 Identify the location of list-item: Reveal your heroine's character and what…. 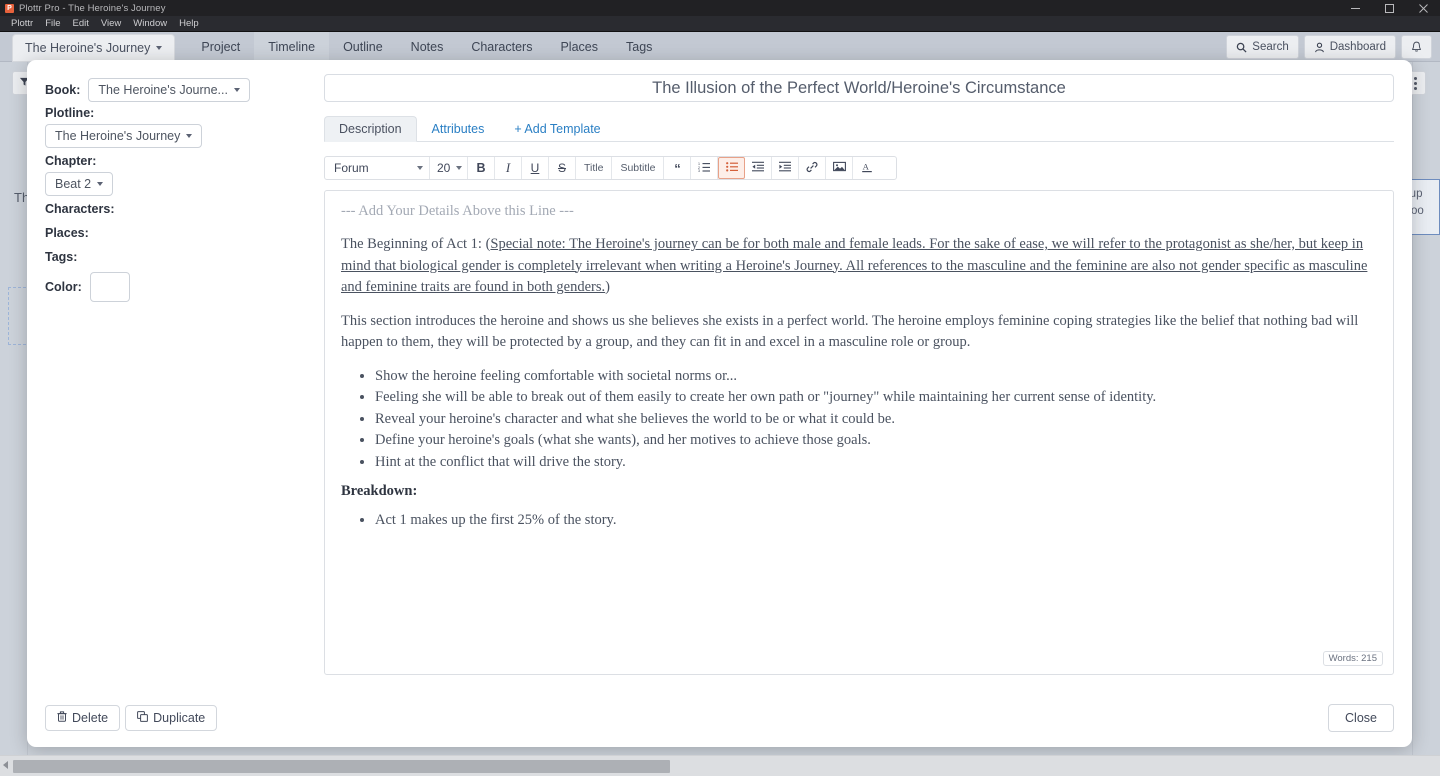
(876, 420).